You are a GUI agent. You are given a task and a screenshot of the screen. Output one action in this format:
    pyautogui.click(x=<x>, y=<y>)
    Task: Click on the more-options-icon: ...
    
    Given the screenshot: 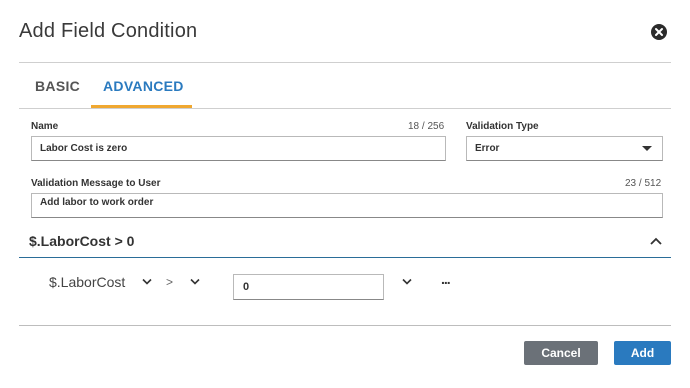 What is the action you would take?
    pyautogui.click(x=446, y=279)
    